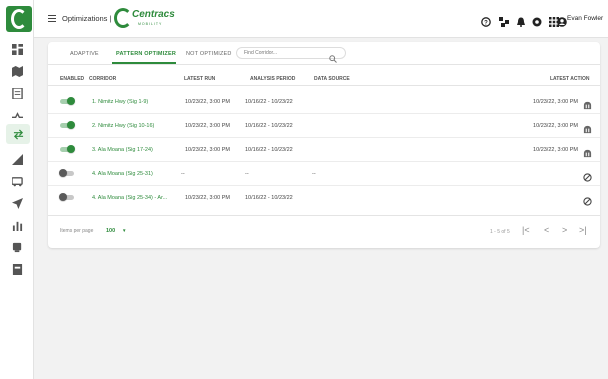 This screenshot has height=379, width=608. I want to click on help-icon: ?, so click(486, 20).